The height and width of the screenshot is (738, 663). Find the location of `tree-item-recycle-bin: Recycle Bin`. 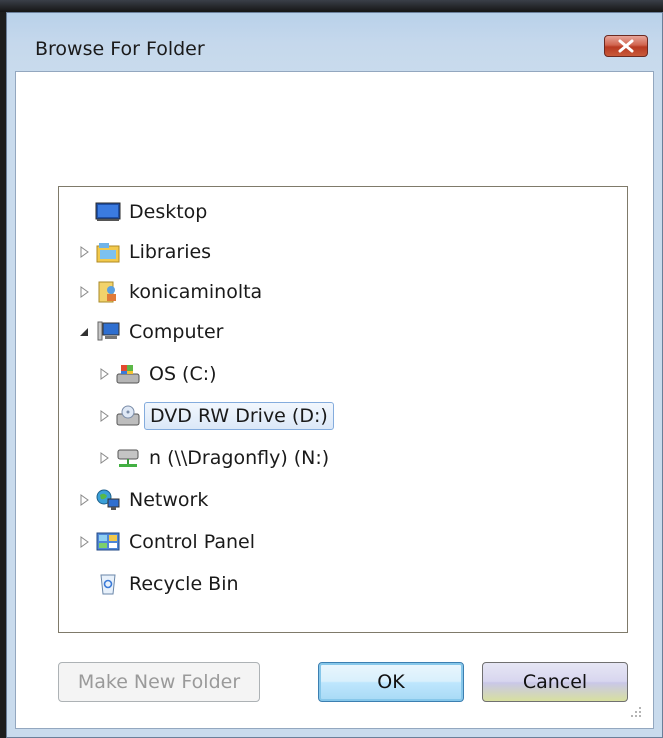

tree-item-recycle-bin: Recycle Bin is located at coordinates (158, 584).